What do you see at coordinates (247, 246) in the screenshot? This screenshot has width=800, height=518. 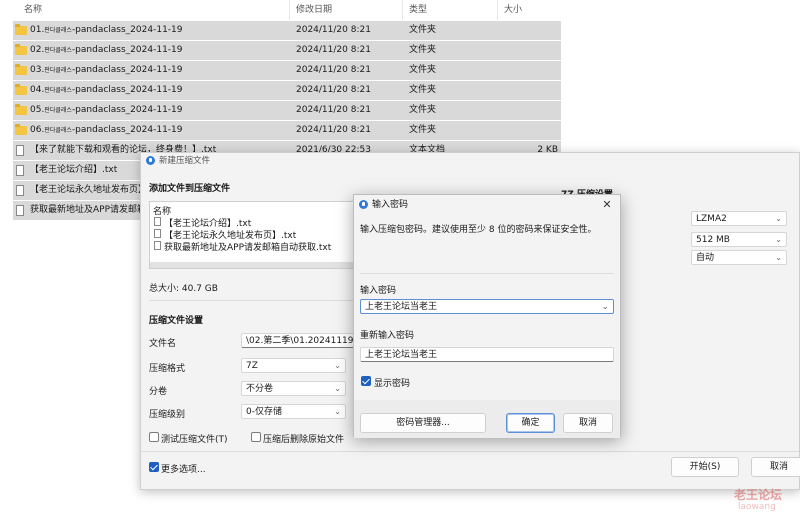 I see `list-item: 获取最新地址及APP请发邮箱自动获取.txt` at bounding box center [247, 246].